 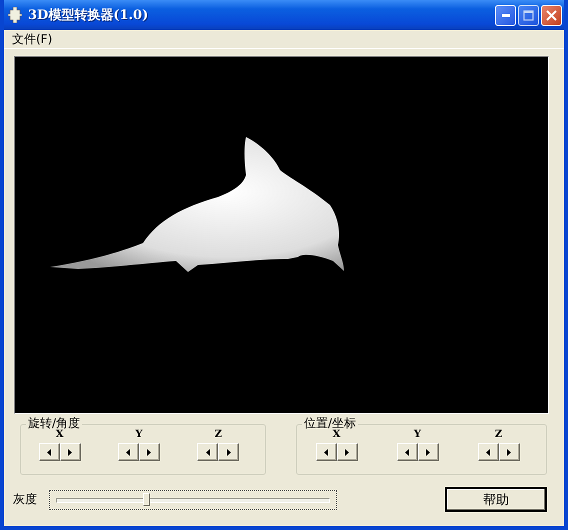 What do you see at coordinates (32, 39) in the screenshot?
I see `menu-item: 文件(F)` at bounding box center [32, 39].